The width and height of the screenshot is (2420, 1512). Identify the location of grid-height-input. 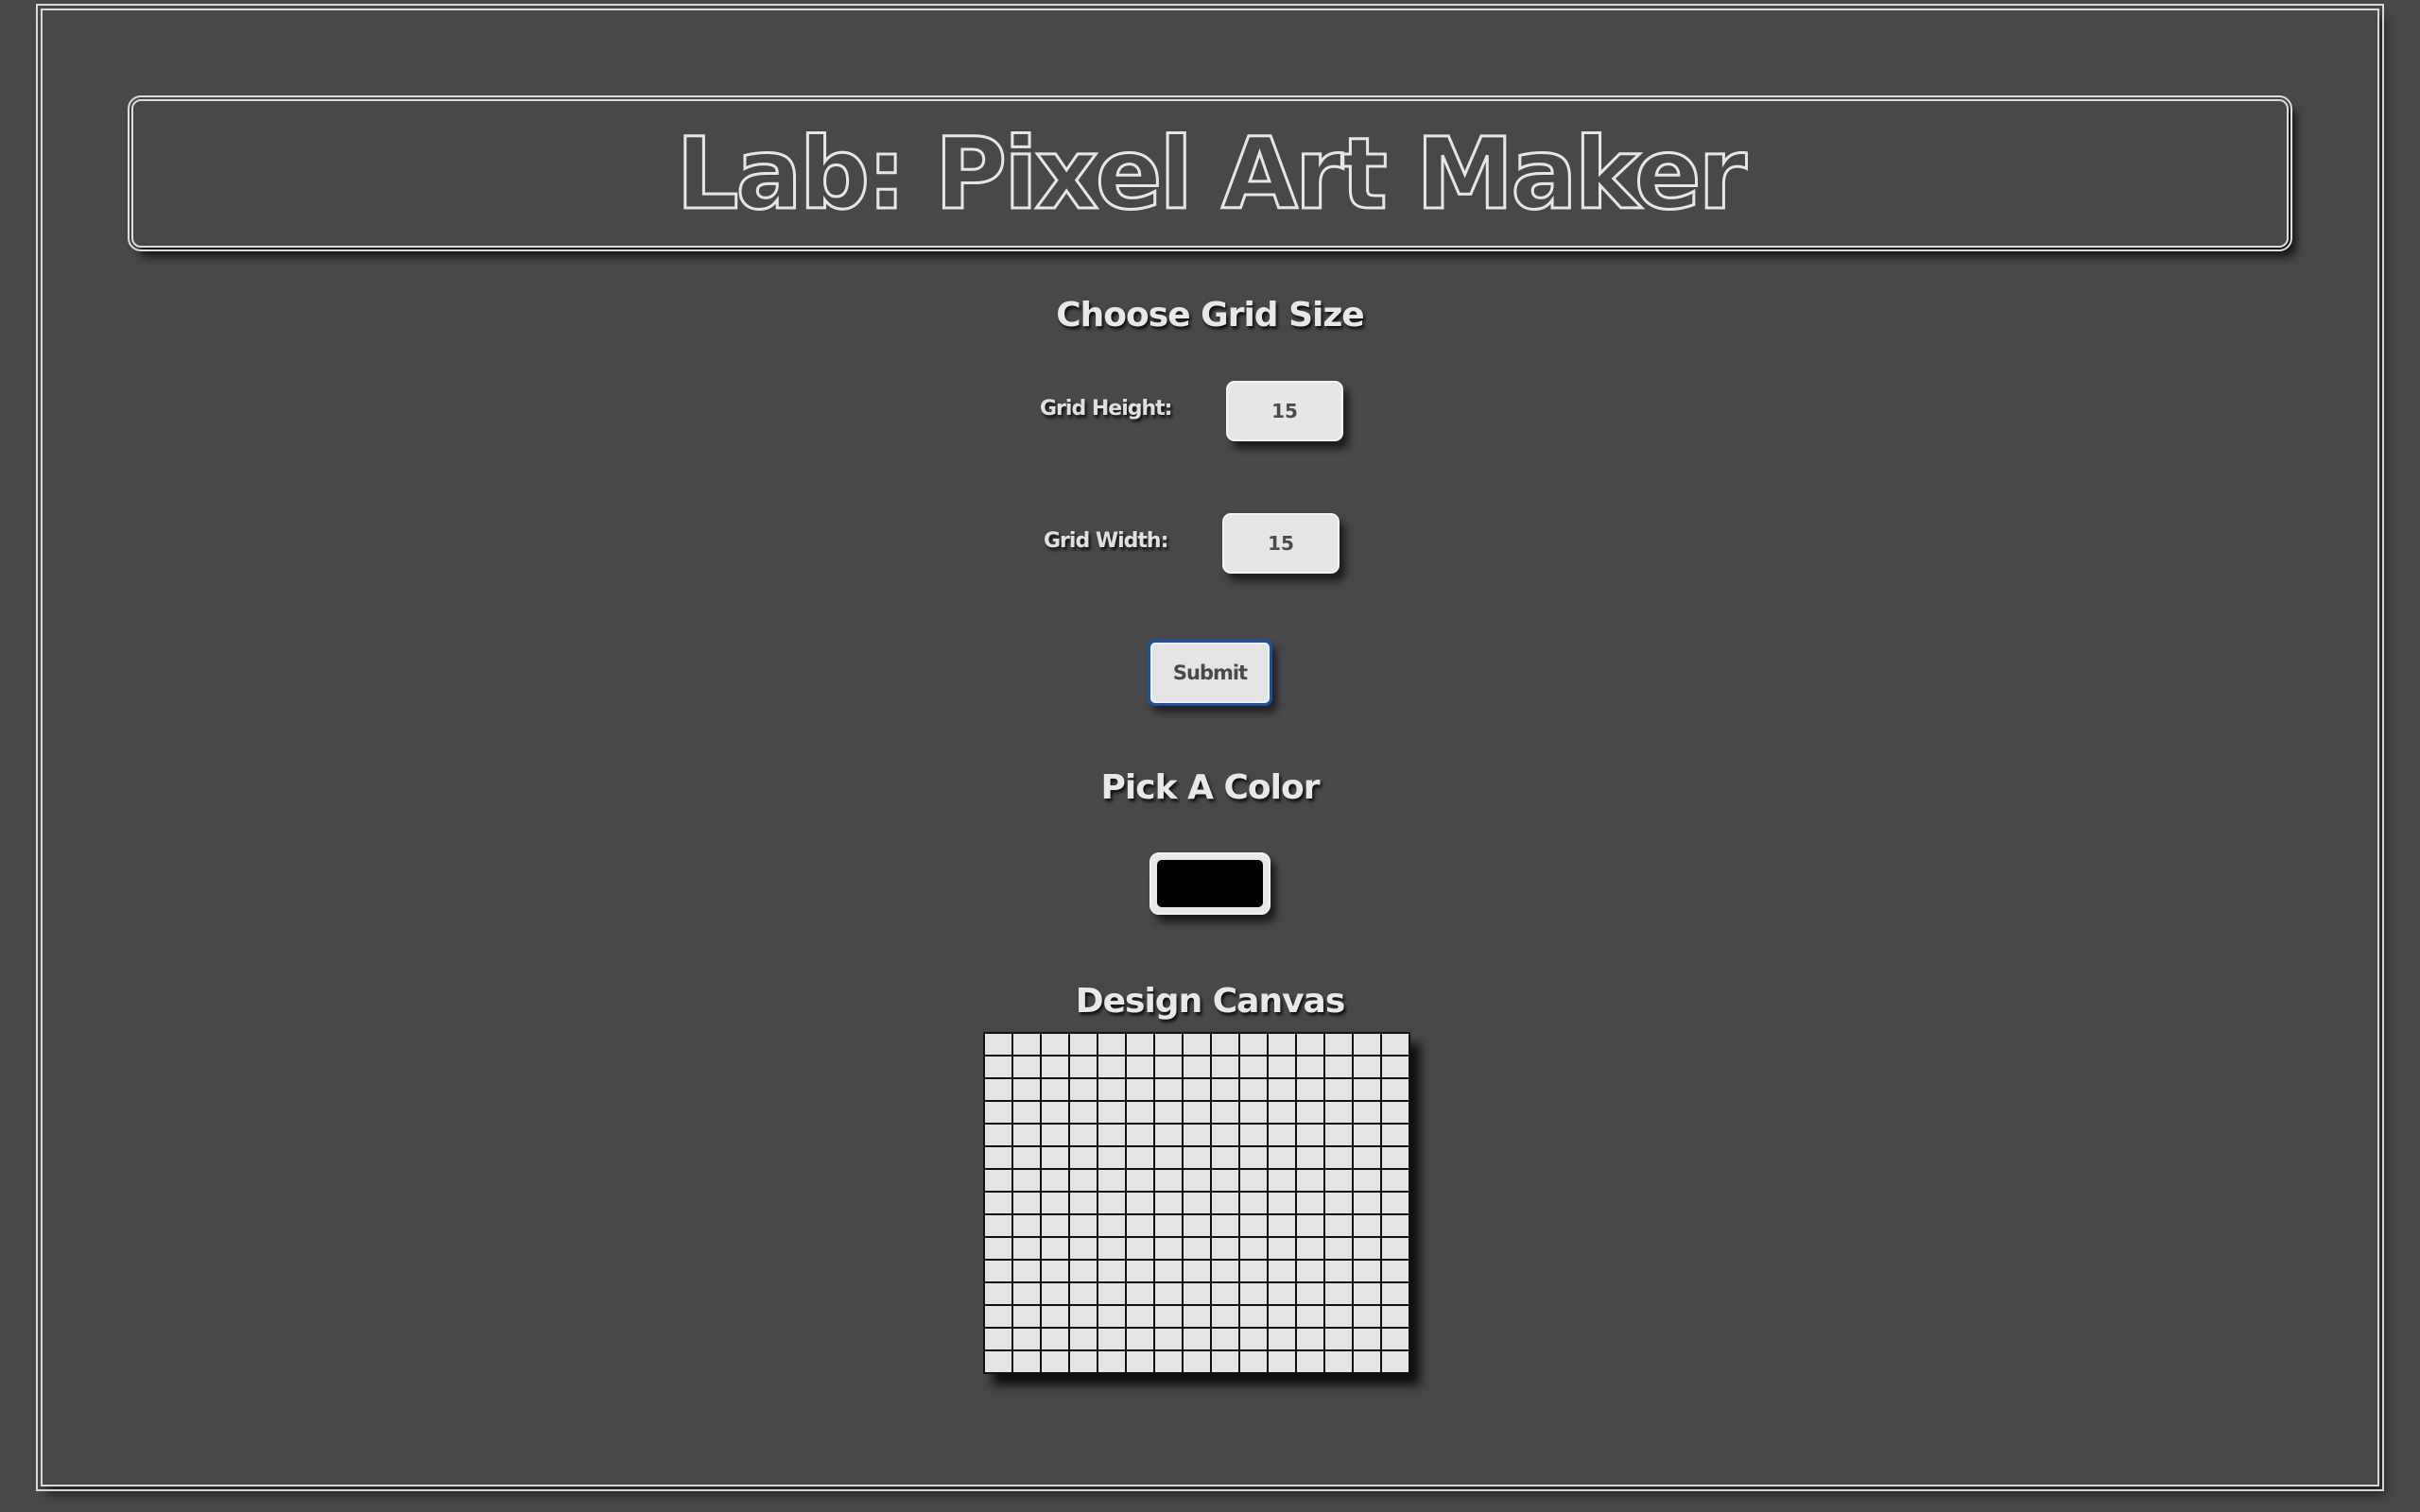
(1284, 411).